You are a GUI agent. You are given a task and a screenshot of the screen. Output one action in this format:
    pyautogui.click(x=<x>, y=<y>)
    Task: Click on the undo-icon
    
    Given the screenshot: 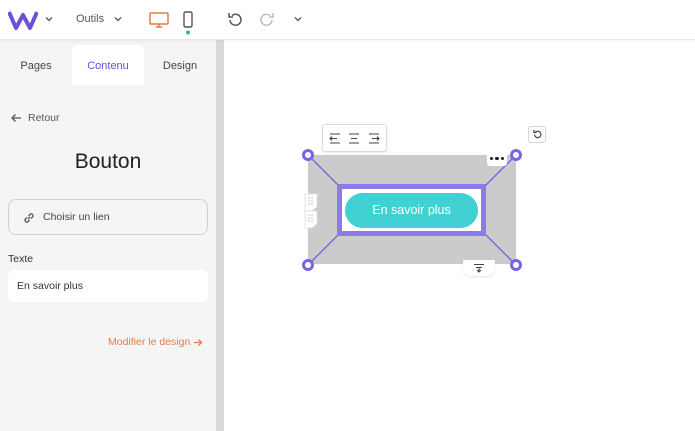 What is the action you would take?
    pyautogui.click(x=235, y=20)
    